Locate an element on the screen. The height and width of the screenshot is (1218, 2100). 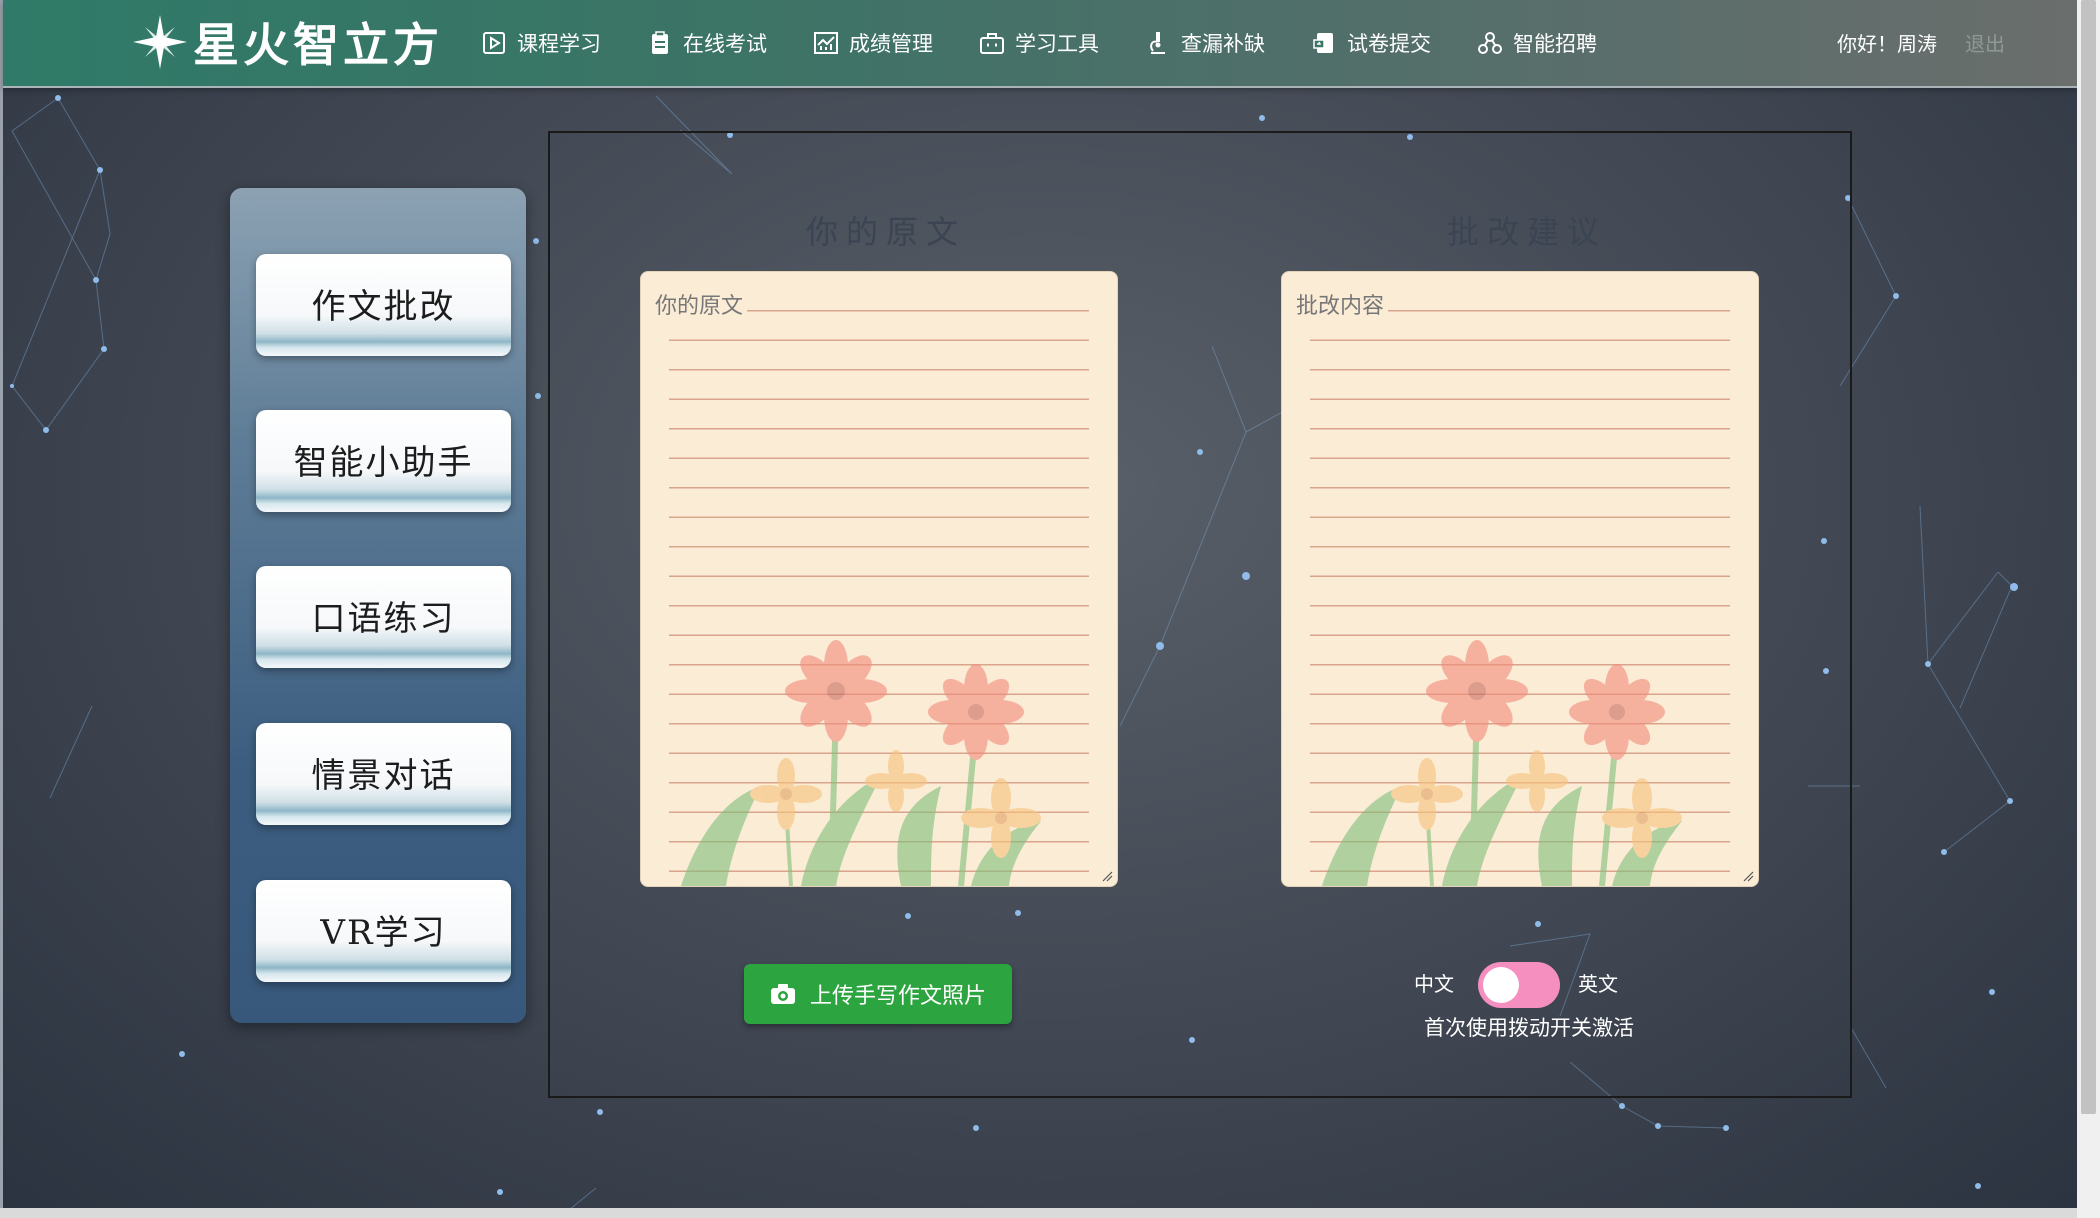
logo-text: 星火智立方 is located at coordinates (318, 45).